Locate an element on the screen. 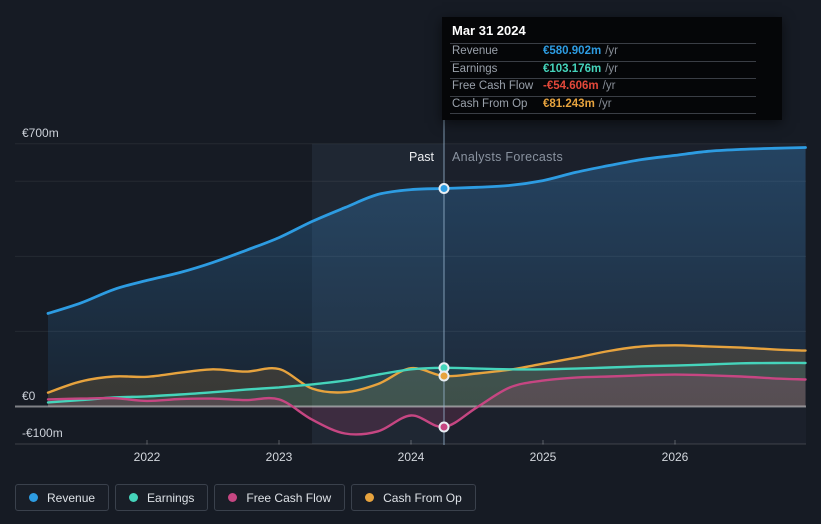 The height and width of the screenshot is (524, 821). free-cash-flow-dot-icon is located at coordinates (233, 497).